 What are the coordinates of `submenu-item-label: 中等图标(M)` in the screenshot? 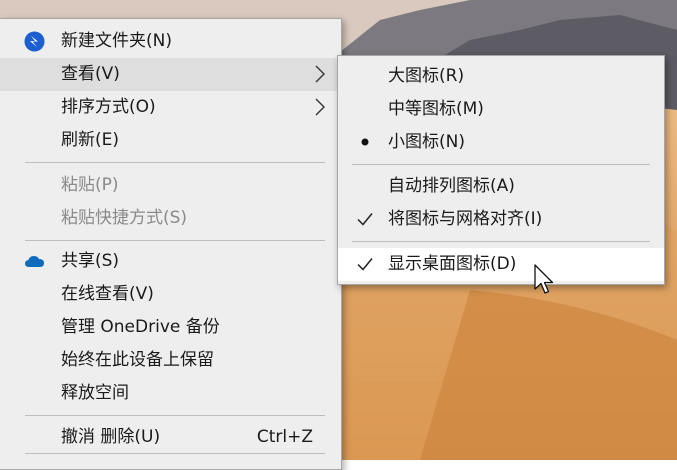 It's located at (436, 109).